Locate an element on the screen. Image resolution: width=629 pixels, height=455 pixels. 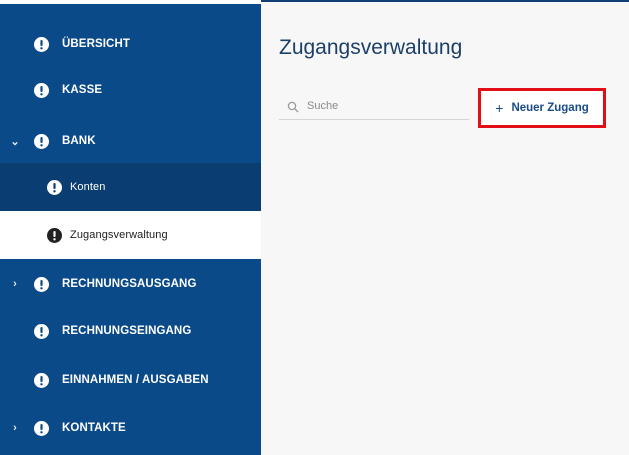
search-input is located at coordinates (387, 105).